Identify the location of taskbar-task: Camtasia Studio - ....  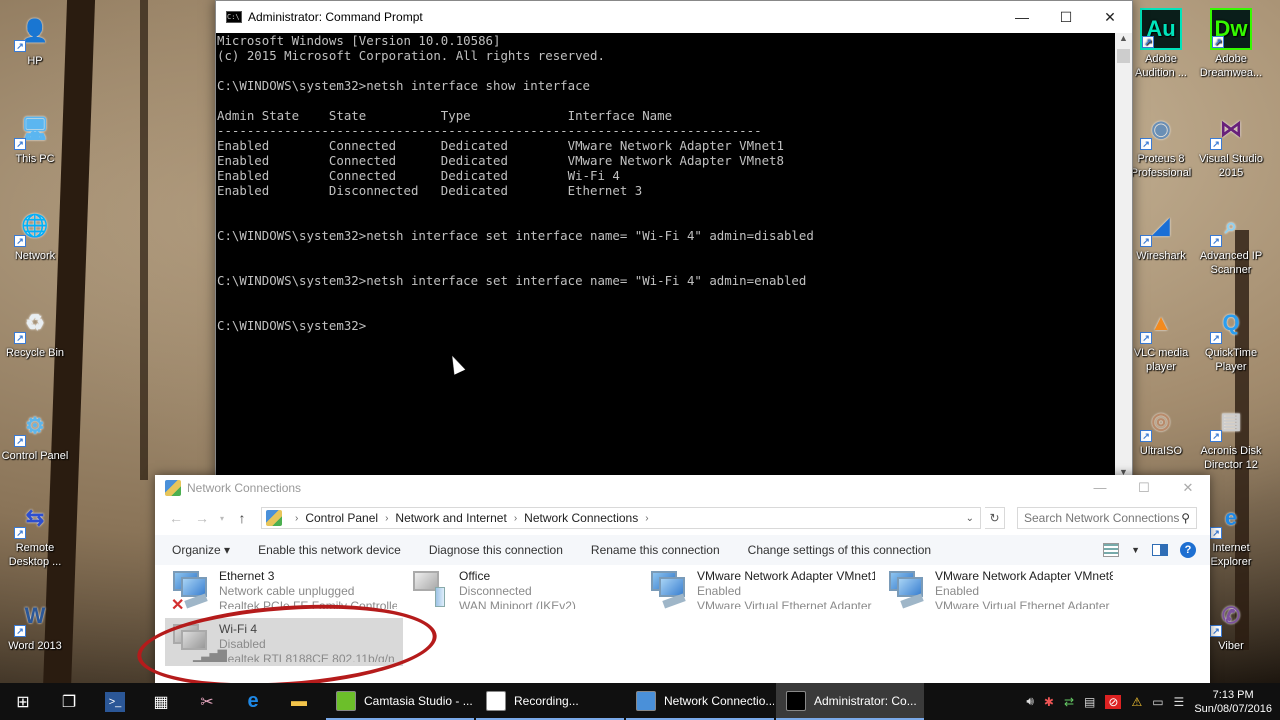
(400, 701).